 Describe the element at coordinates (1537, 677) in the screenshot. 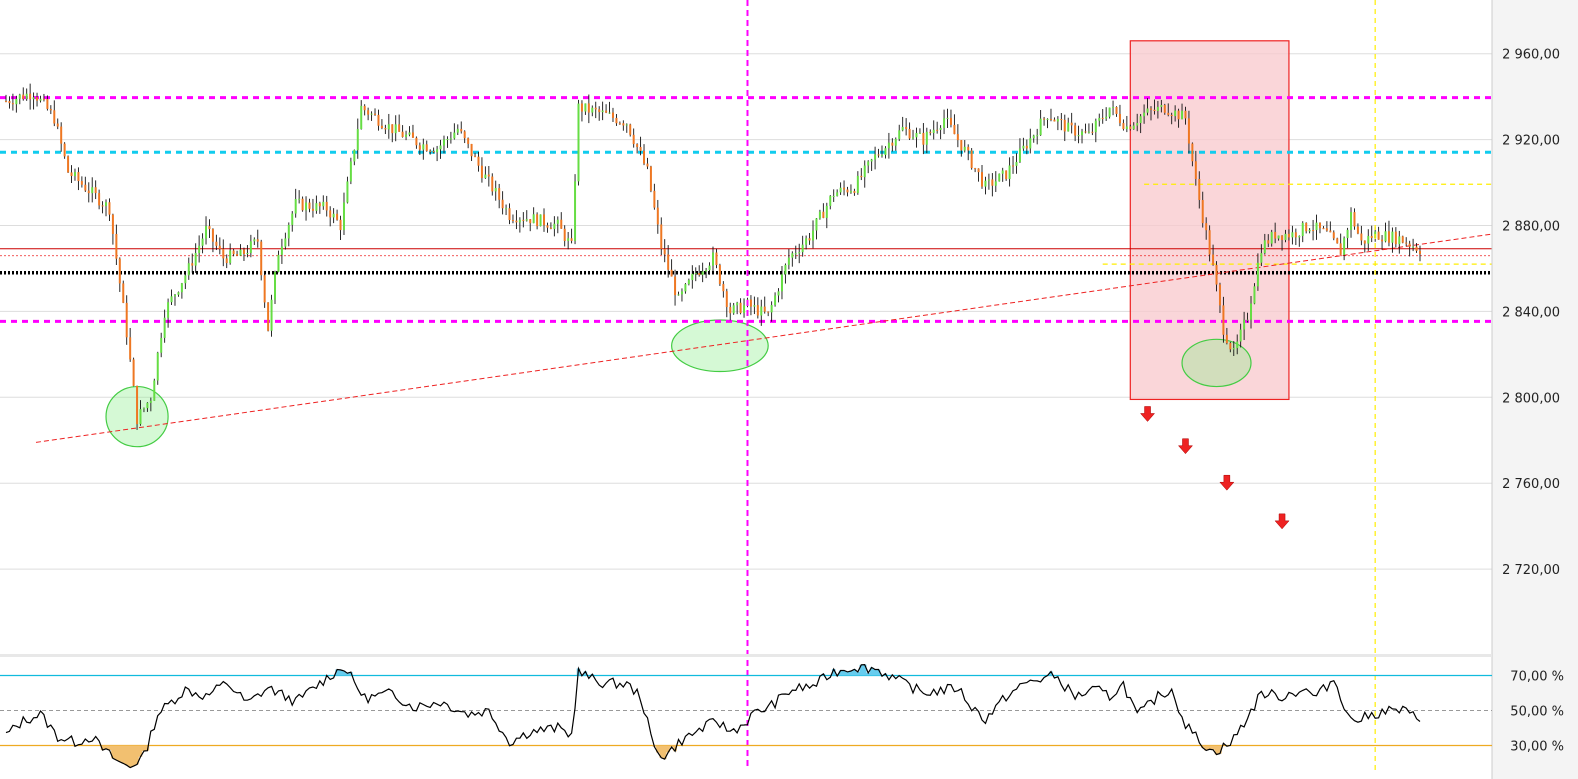

I see `rsi-tick-label: 70,00 %` at that location.